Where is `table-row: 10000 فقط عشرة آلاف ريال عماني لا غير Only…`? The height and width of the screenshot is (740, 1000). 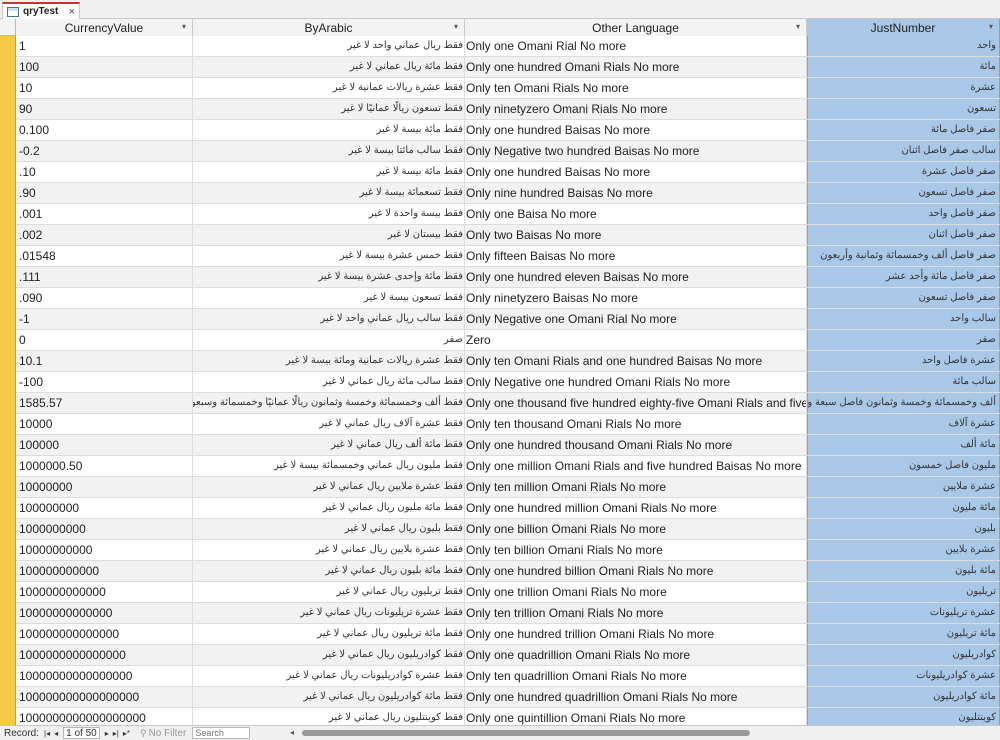 table-row: 10000 فقط عشرة آلاف ريال عماني لا غير Only… is located at coordinates (508, 424).